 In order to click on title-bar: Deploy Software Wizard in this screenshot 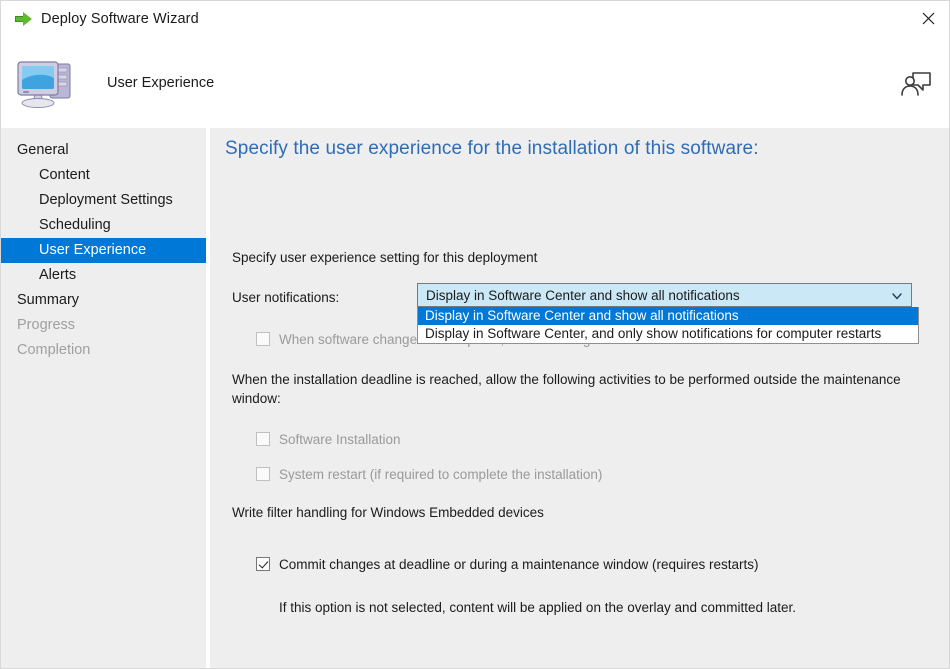, I will do `click(475, 19)`.